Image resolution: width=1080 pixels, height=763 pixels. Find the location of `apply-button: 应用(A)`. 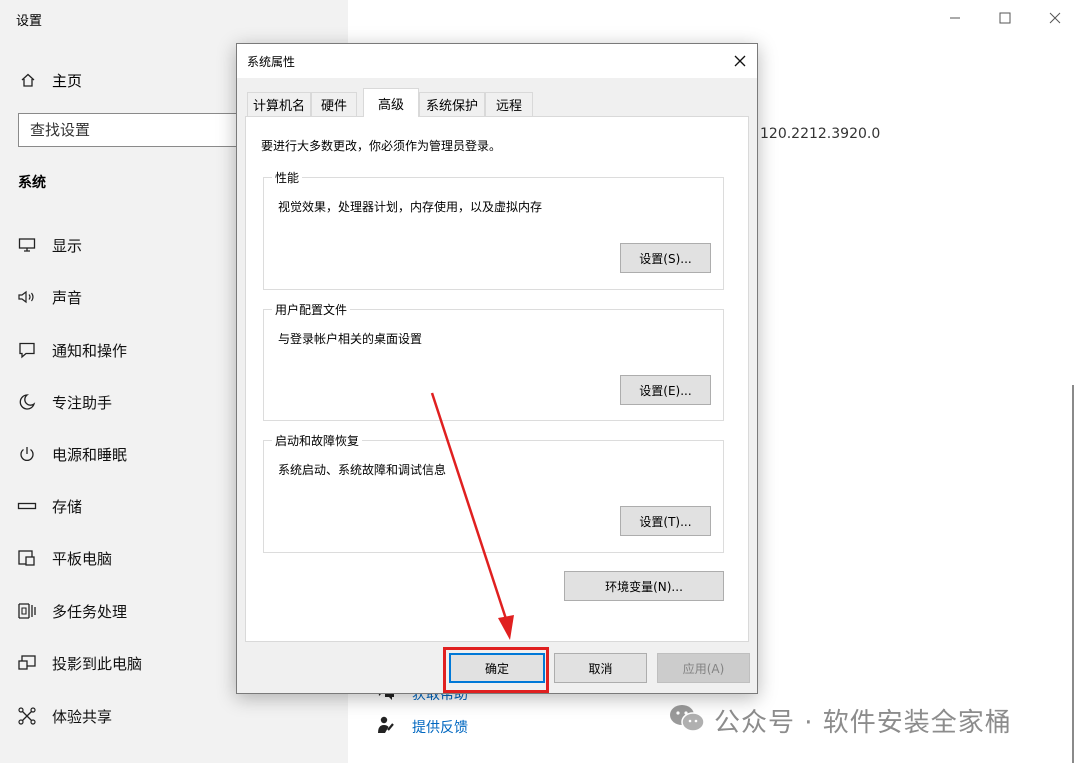

apply-button: 应用(A) is located at coordinates (703, 668).